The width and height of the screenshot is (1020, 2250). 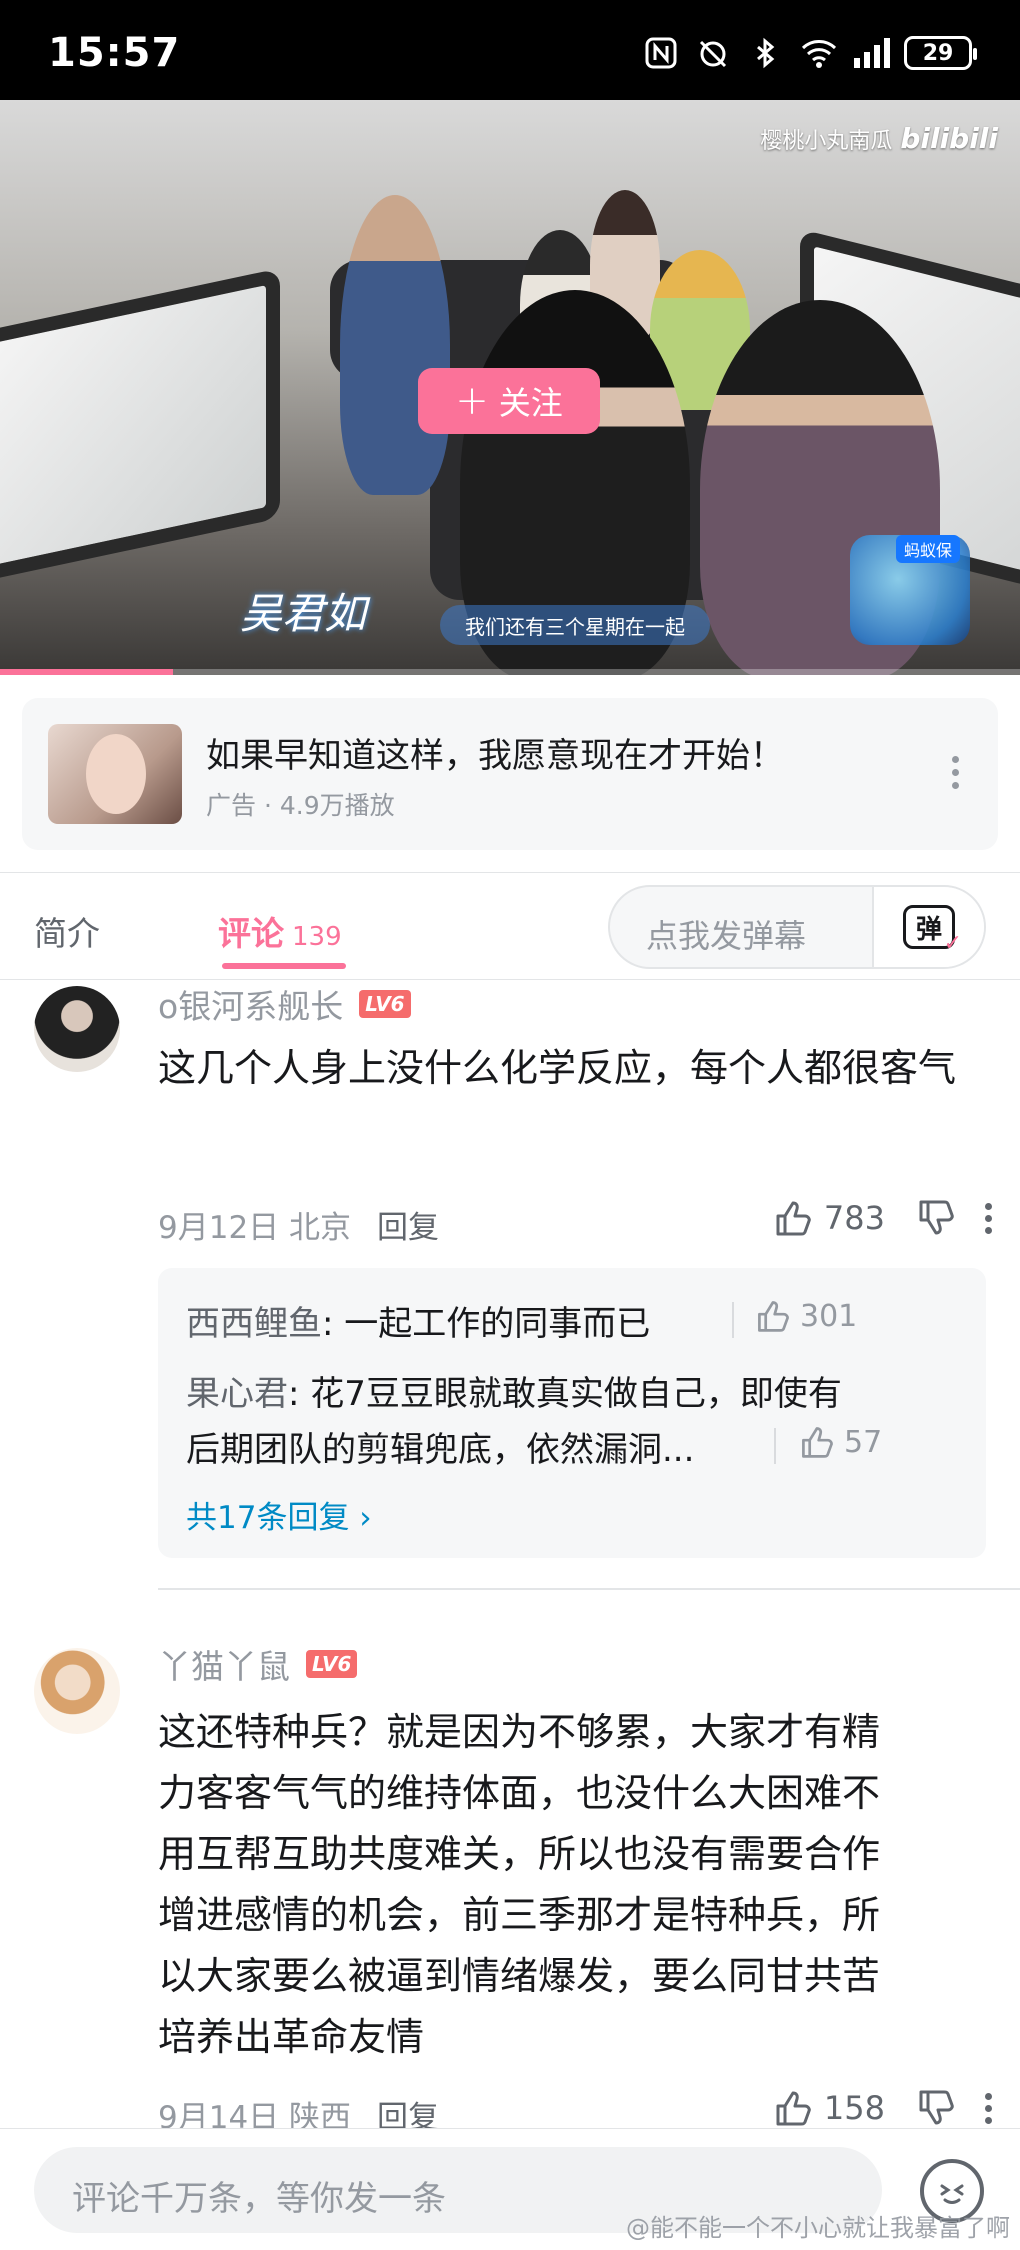 What do you see at coordinates (765, 53) in the screenshot?
I see `bluetooth-icon` at bounding box center [765, 53].